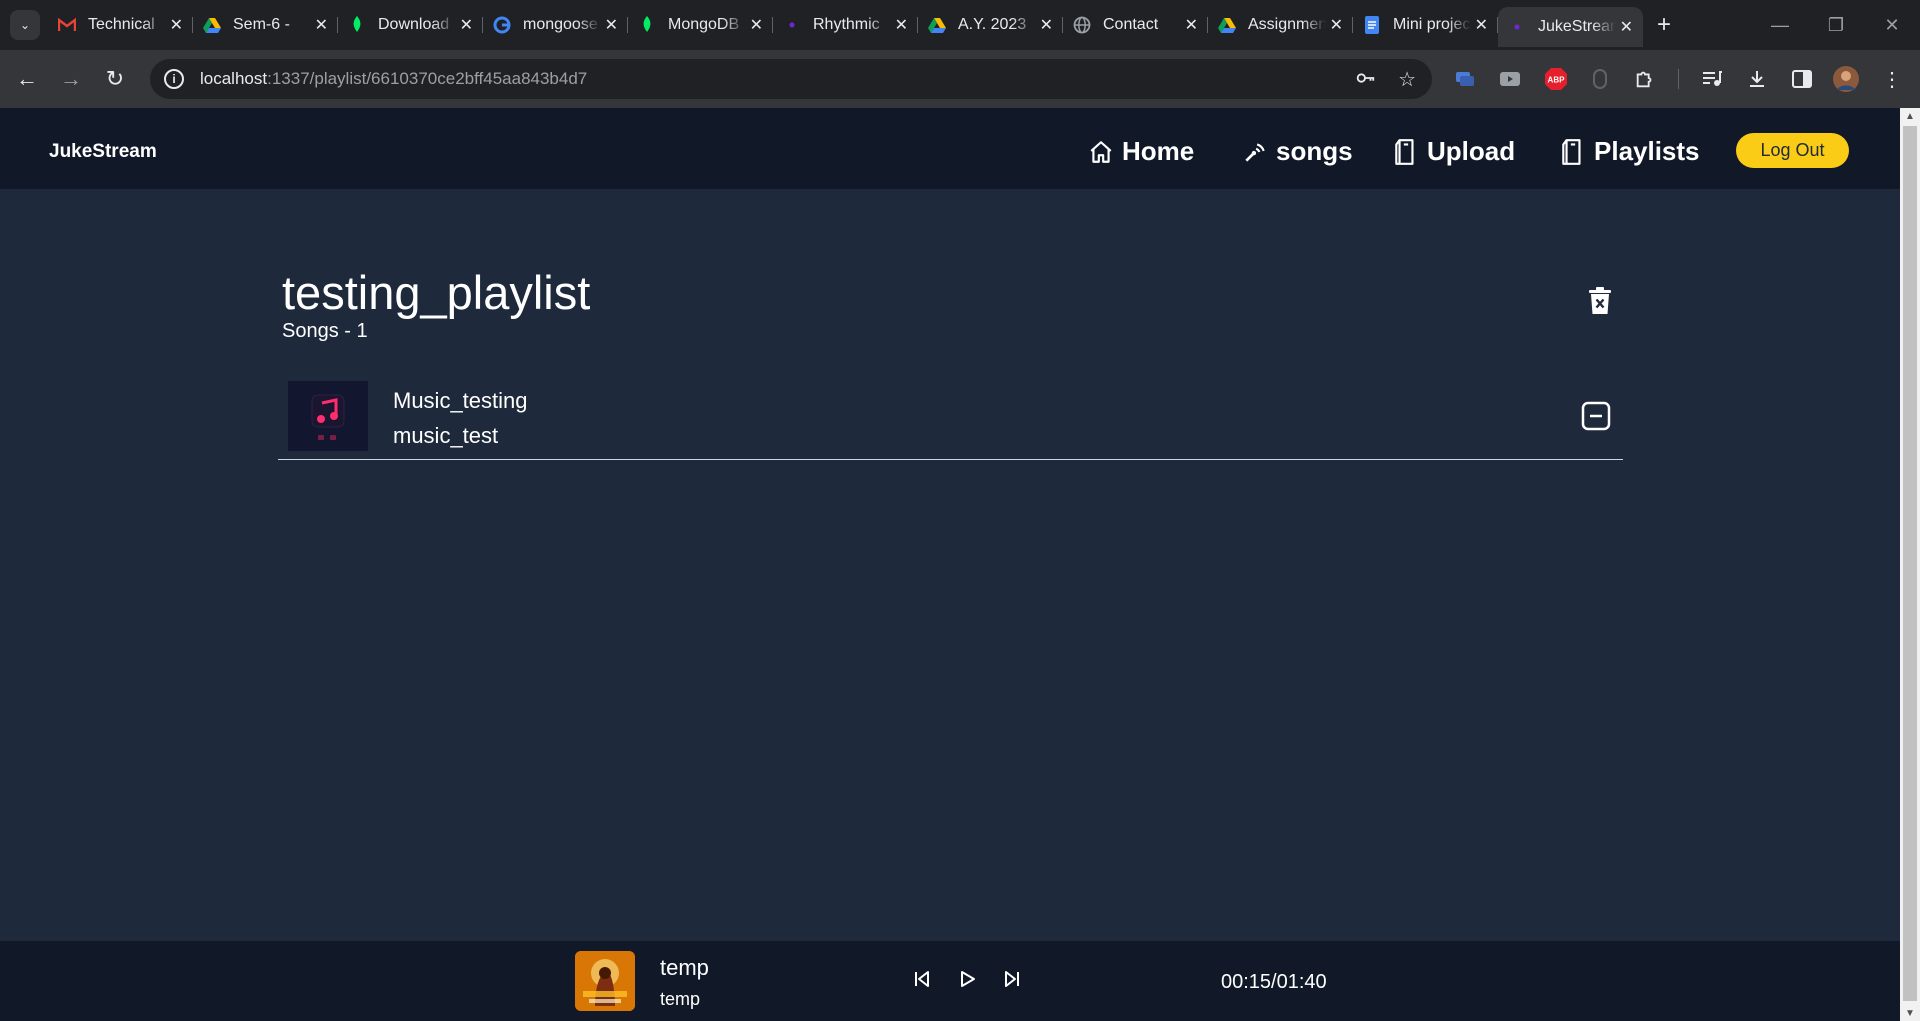 The height and width of the screenshot is (1021, 1920). I want to click on minimize-icon: —, so click(1780, 25).